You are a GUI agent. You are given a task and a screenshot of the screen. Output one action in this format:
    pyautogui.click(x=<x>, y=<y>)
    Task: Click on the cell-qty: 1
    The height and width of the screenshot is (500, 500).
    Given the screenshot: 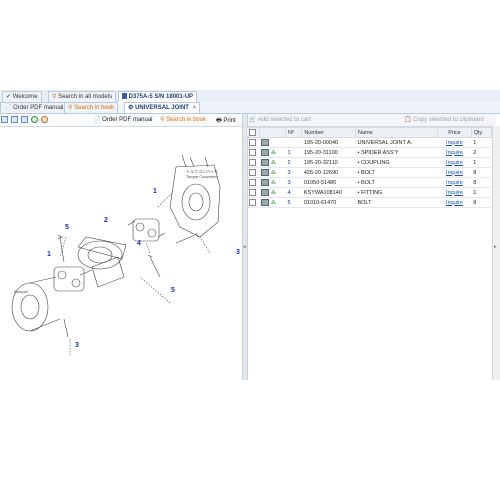 What is the action you would take?
    pyautogui.click(x=481, y=162)
    